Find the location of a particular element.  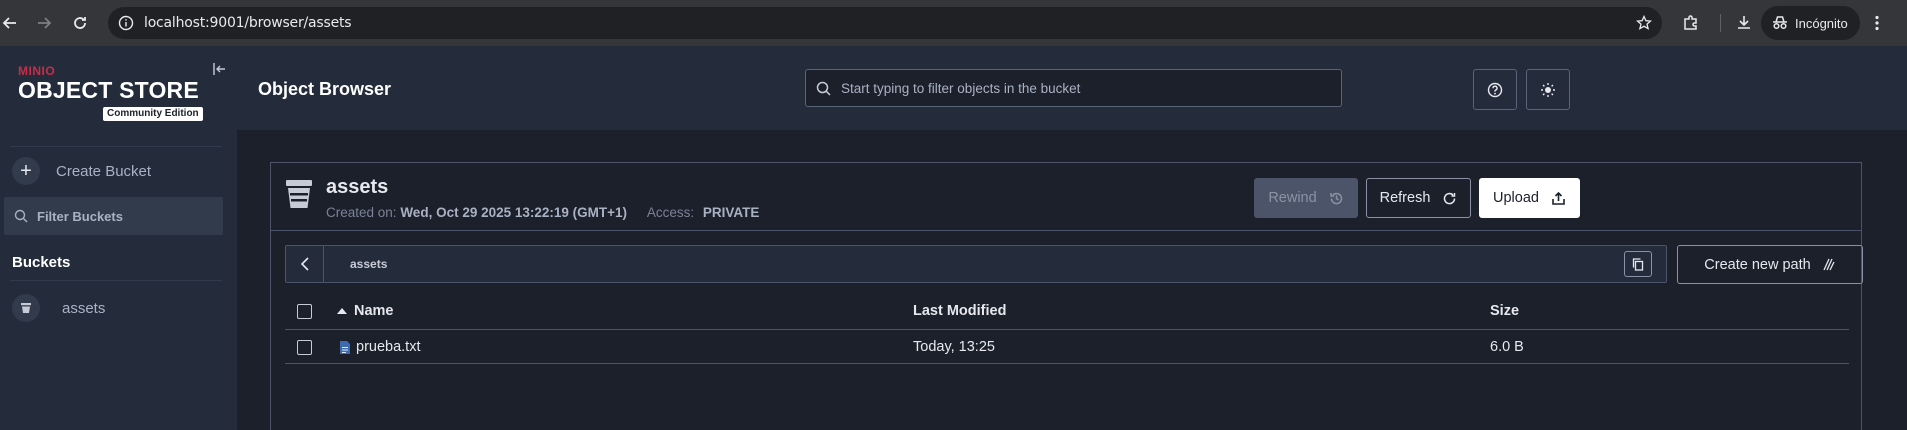

access-label: Access: is located at coordinates (670, 212).